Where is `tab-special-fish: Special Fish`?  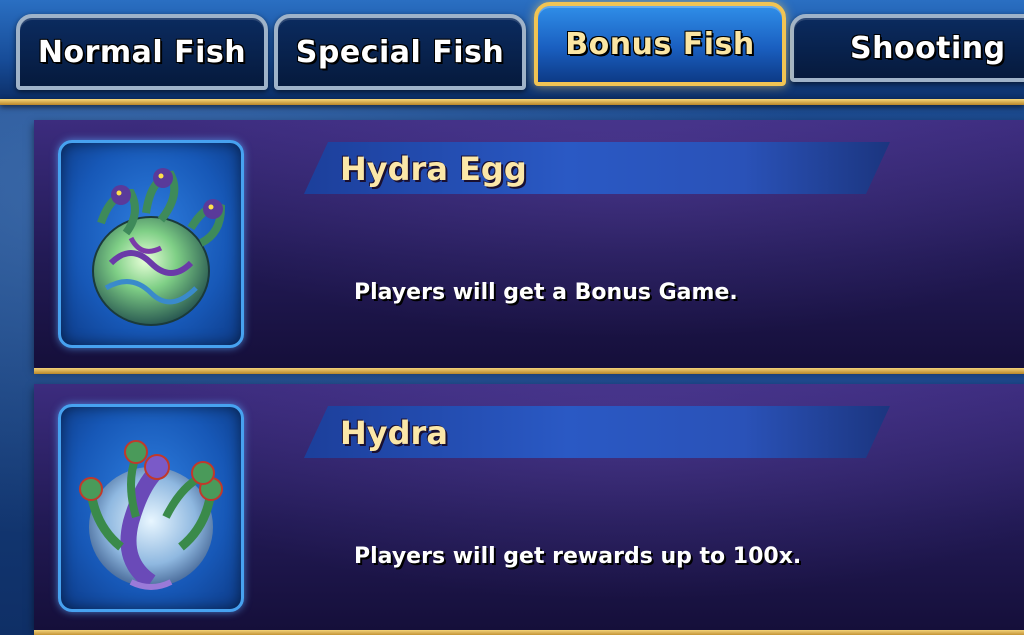
tab-special-fish: Special Fish is located at coordinates (400, 52).